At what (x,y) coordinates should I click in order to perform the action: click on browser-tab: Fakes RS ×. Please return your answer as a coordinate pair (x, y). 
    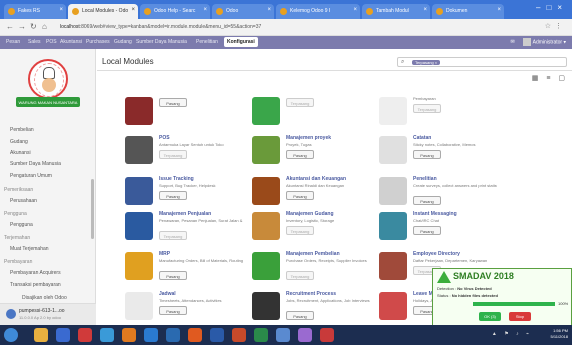
    Looking at the image, I should click on (35, 11).